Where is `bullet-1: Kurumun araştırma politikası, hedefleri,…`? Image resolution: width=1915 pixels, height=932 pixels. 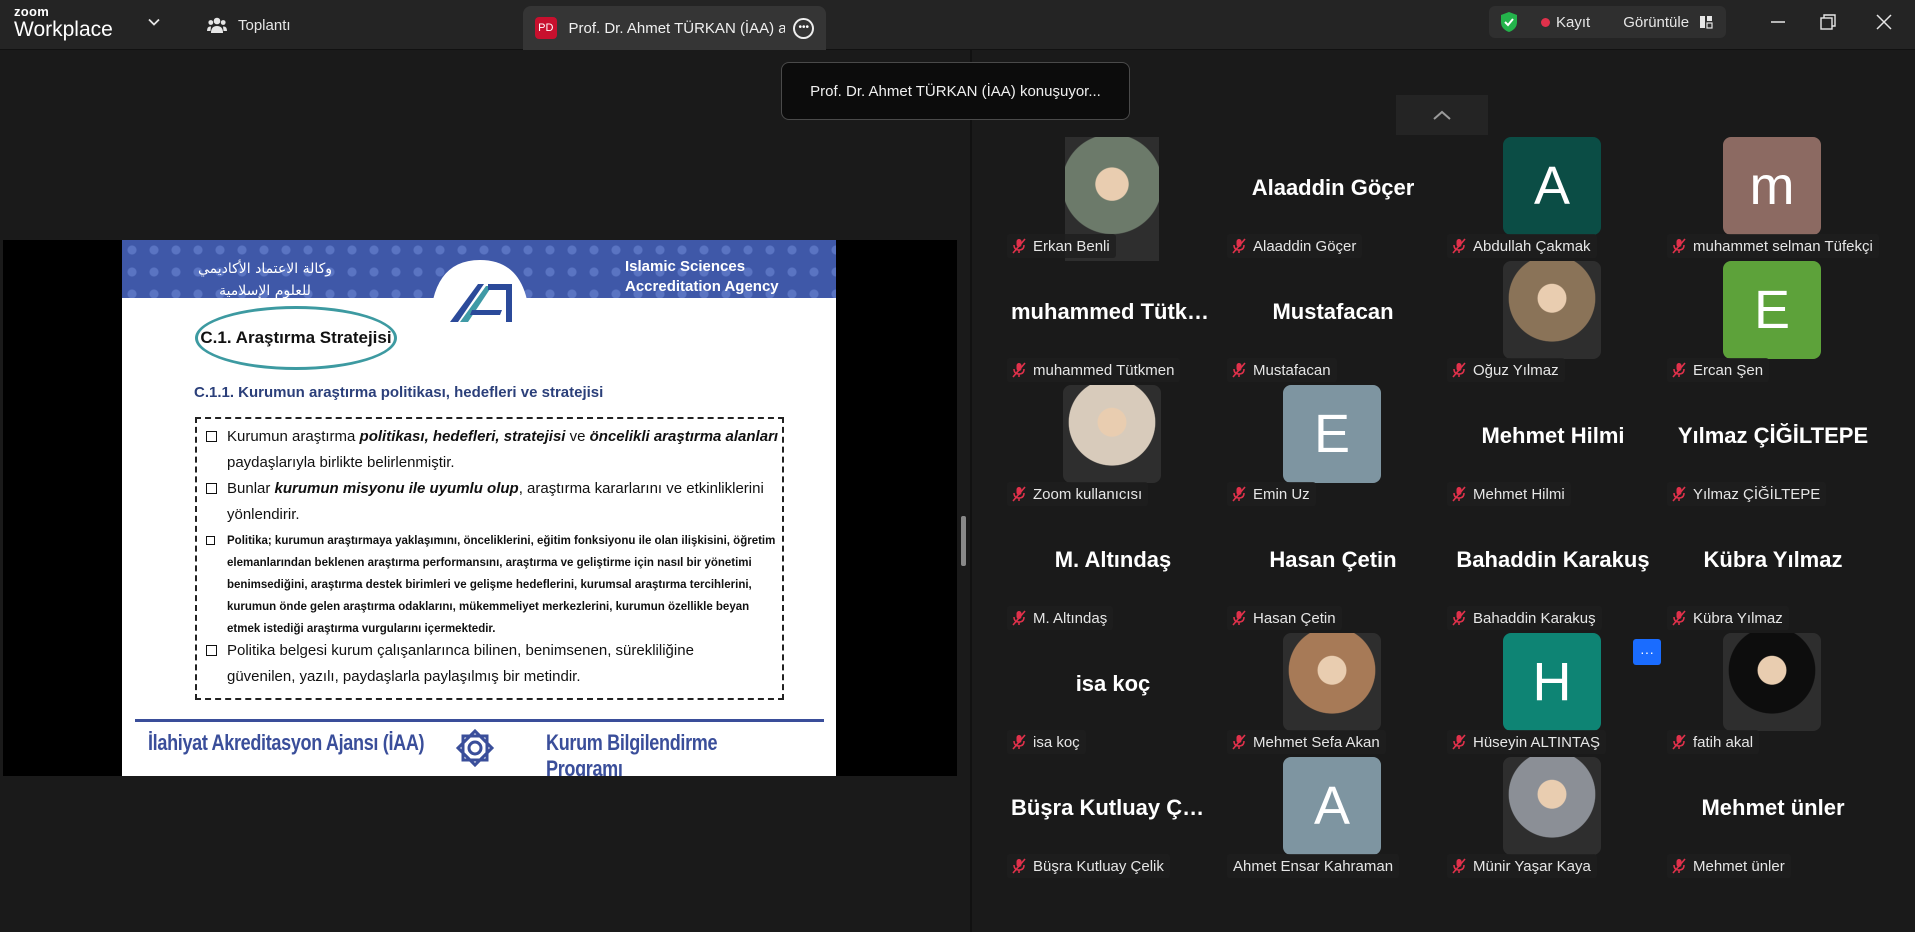
bullet-1: Kurumun araştırma politikası, hedefleri,… is located at coordinates (494, 450).